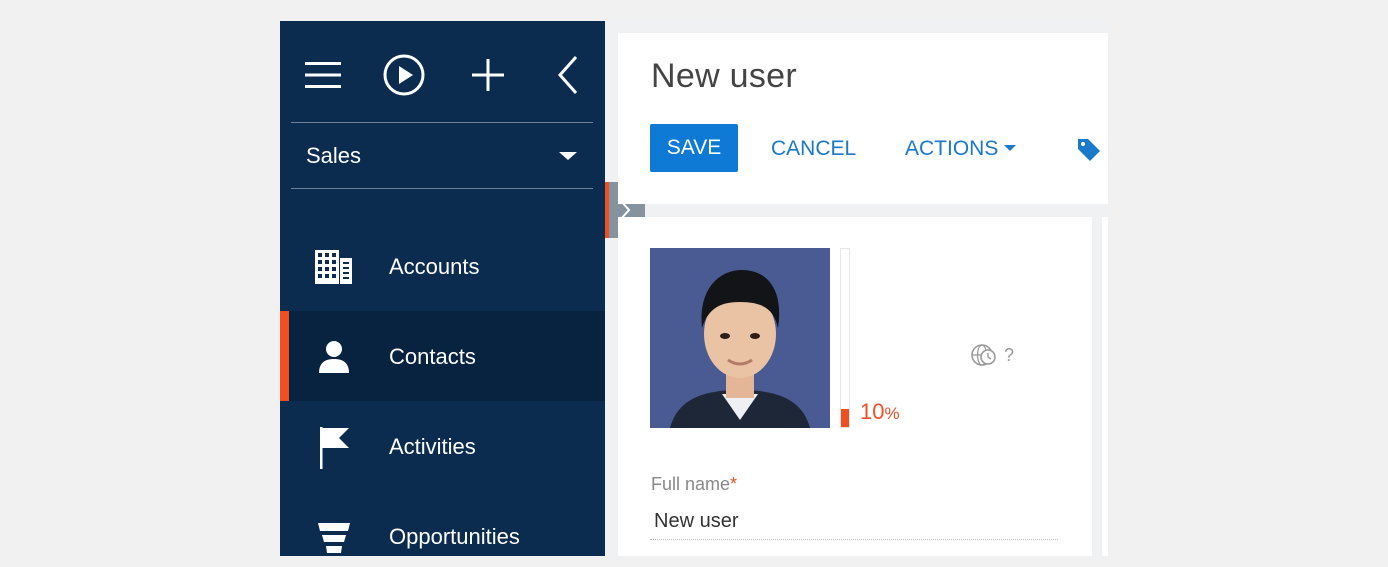  I want to click on profile-completeness-fill, so click(845, 418).